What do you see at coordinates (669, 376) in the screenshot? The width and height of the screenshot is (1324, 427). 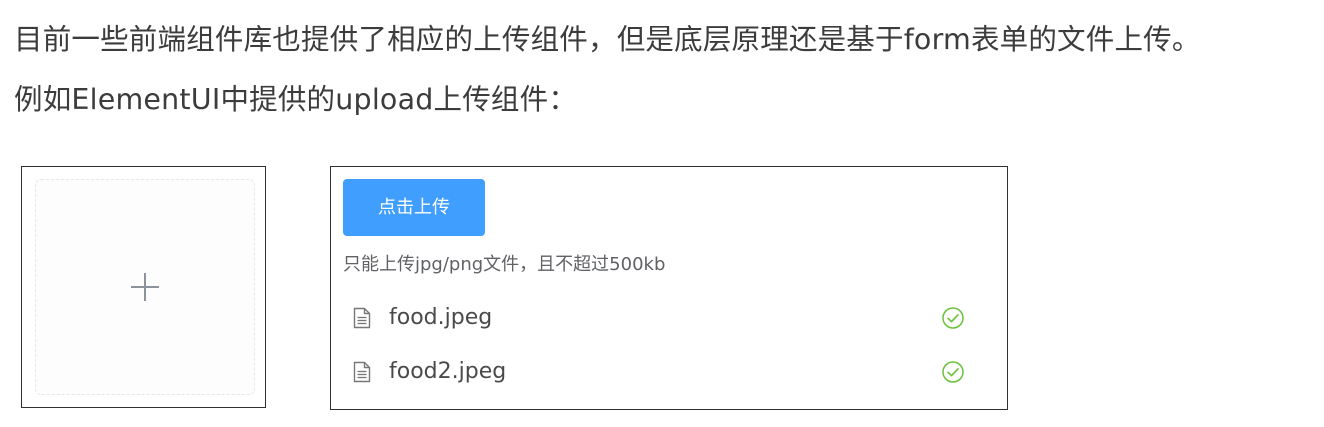 I see `file-list-item: food2.jpeg` at bounding box center [669, 376].